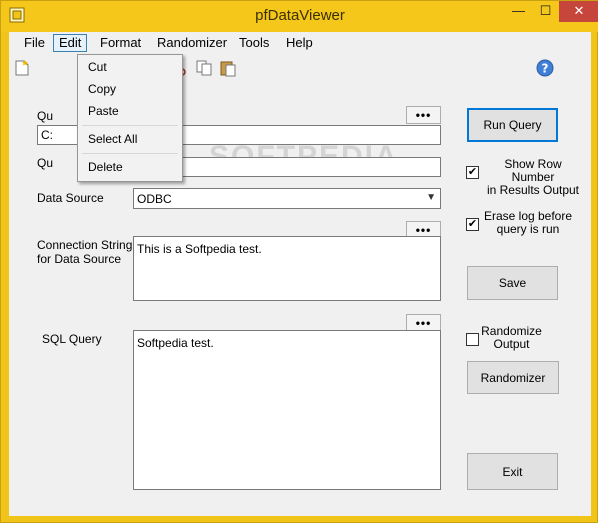 This screenshot has height=523, width=598. Describe the element at coordinates (70, 198) in the screenshot. I see `data-source-label: Data Source` at that location.